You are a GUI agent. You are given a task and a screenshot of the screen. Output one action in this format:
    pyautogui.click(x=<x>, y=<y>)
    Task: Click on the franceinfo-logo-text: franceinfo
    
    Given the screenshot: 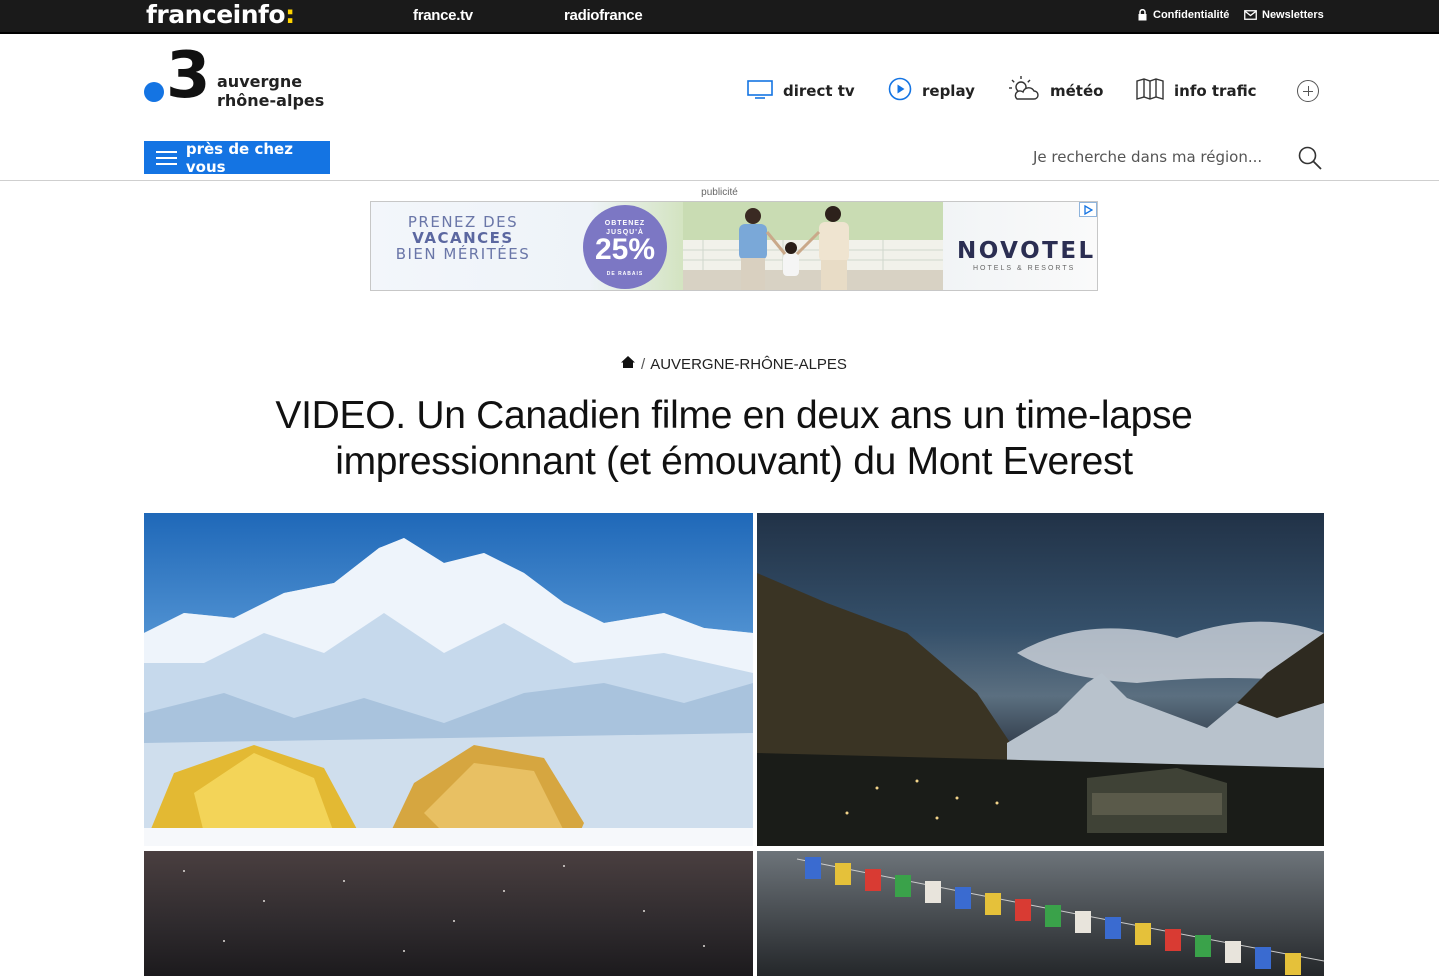 What is the action you would take?
    pyautogui.click(x=216, y=14)
    